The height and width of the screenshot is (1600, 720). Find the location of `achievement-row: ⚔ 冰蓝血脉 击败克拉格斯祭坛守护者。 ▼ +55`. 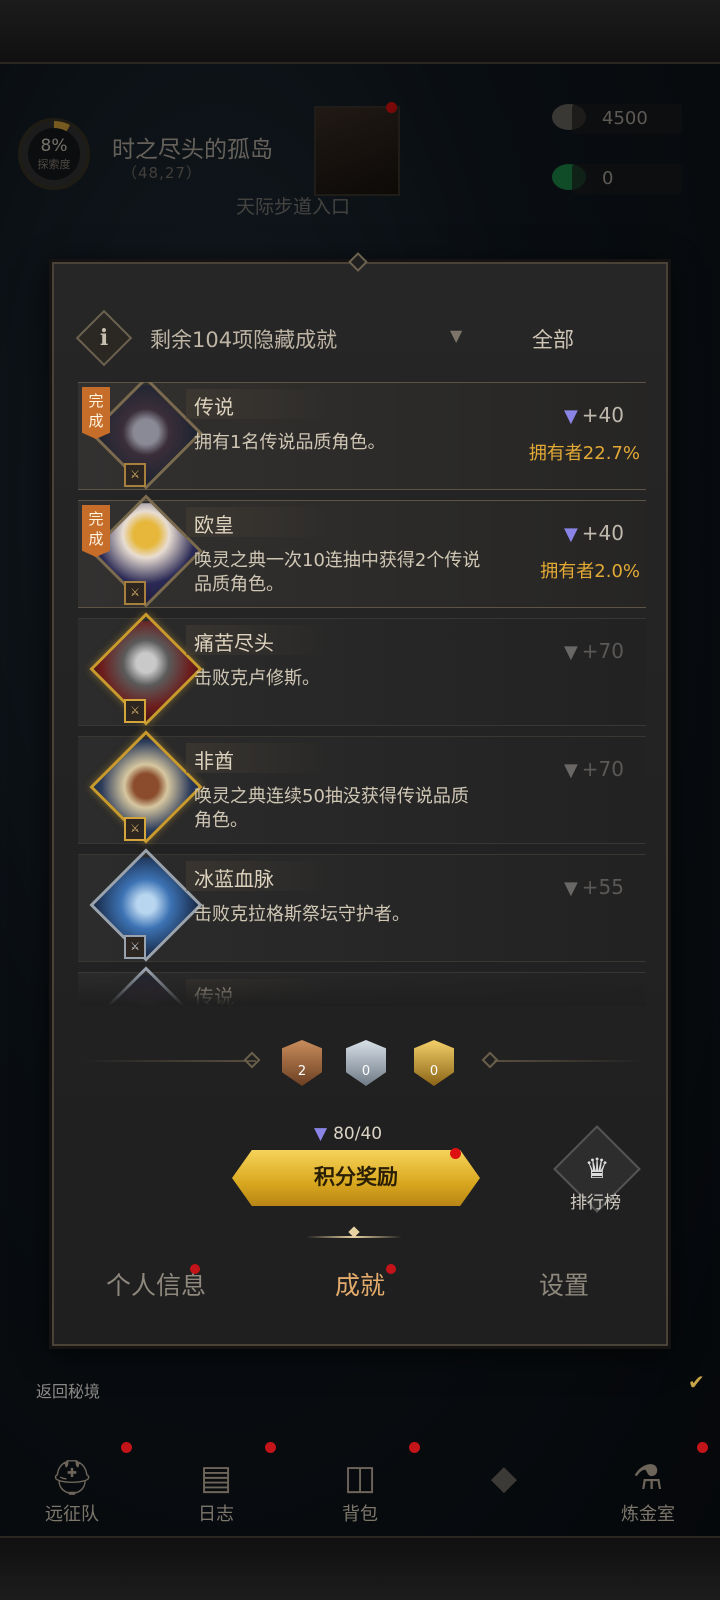

achievement-row: ⚔ 冰蓝血脉 击败克拉格斯祭坛守护者。 ▼ +55 is located at coordinates (362, 905).